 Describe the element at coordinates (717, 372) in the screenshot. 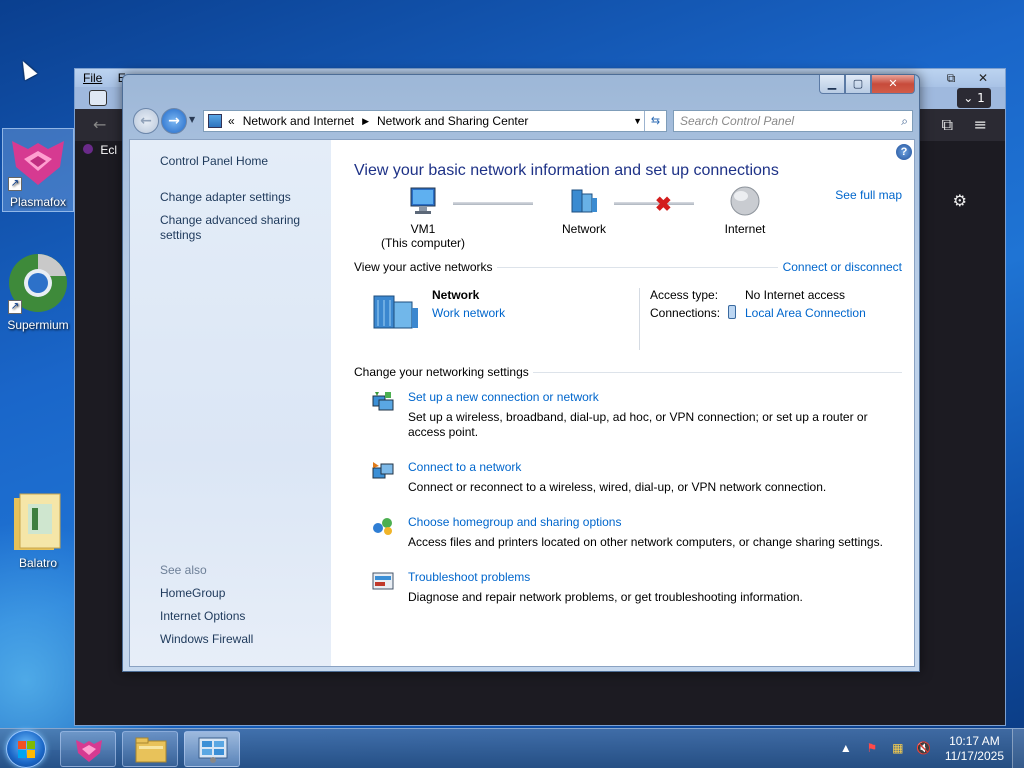

I see `divider` at that location.